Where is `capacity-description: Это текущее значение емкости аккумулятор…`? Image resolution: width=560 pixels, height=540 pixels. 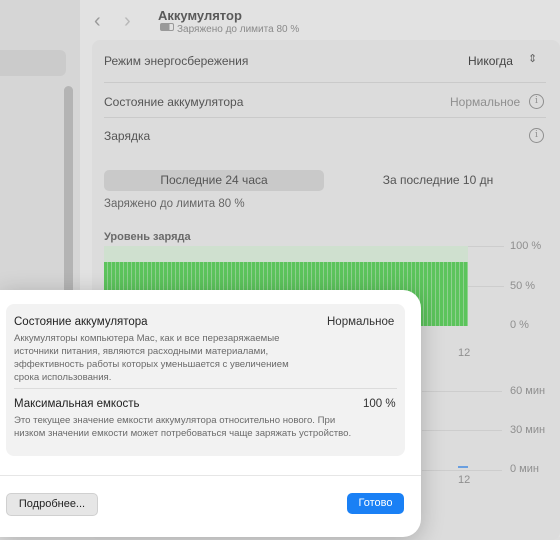 capacity-description: Это текущее значение емкости аккумулятор… is located at coordinates (183, 427).